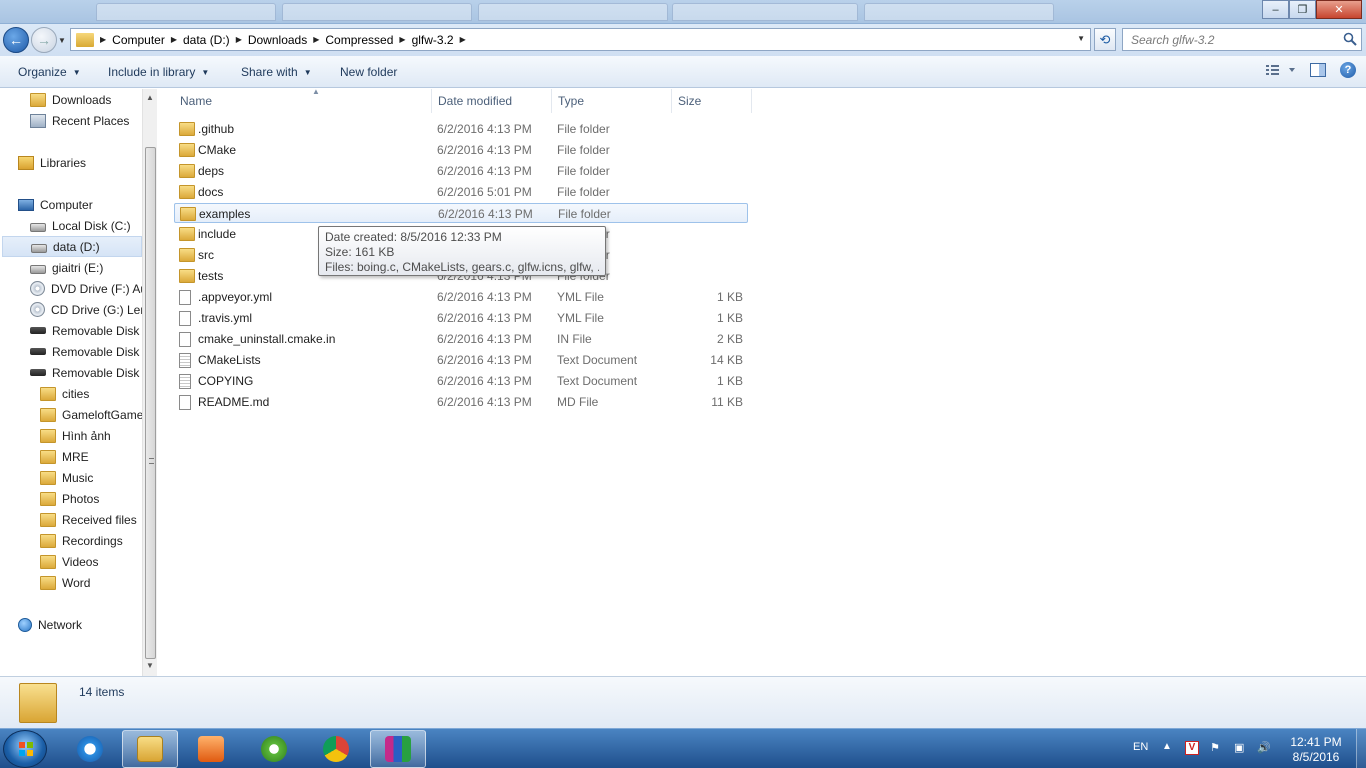  I want to click on breadcrumb-item: data (D:), so click(206, 40).